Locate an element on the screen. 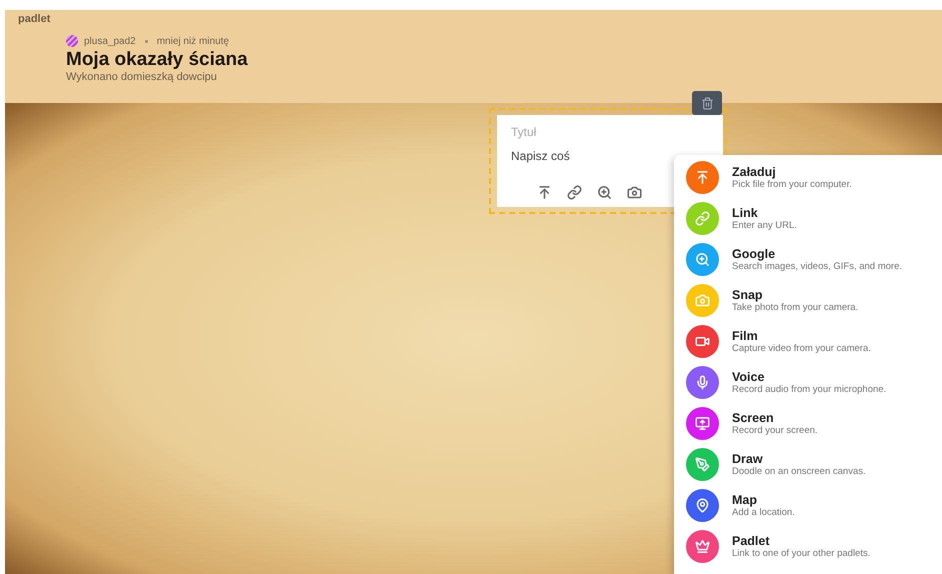  delete-button is located at coordinates (707, 103).